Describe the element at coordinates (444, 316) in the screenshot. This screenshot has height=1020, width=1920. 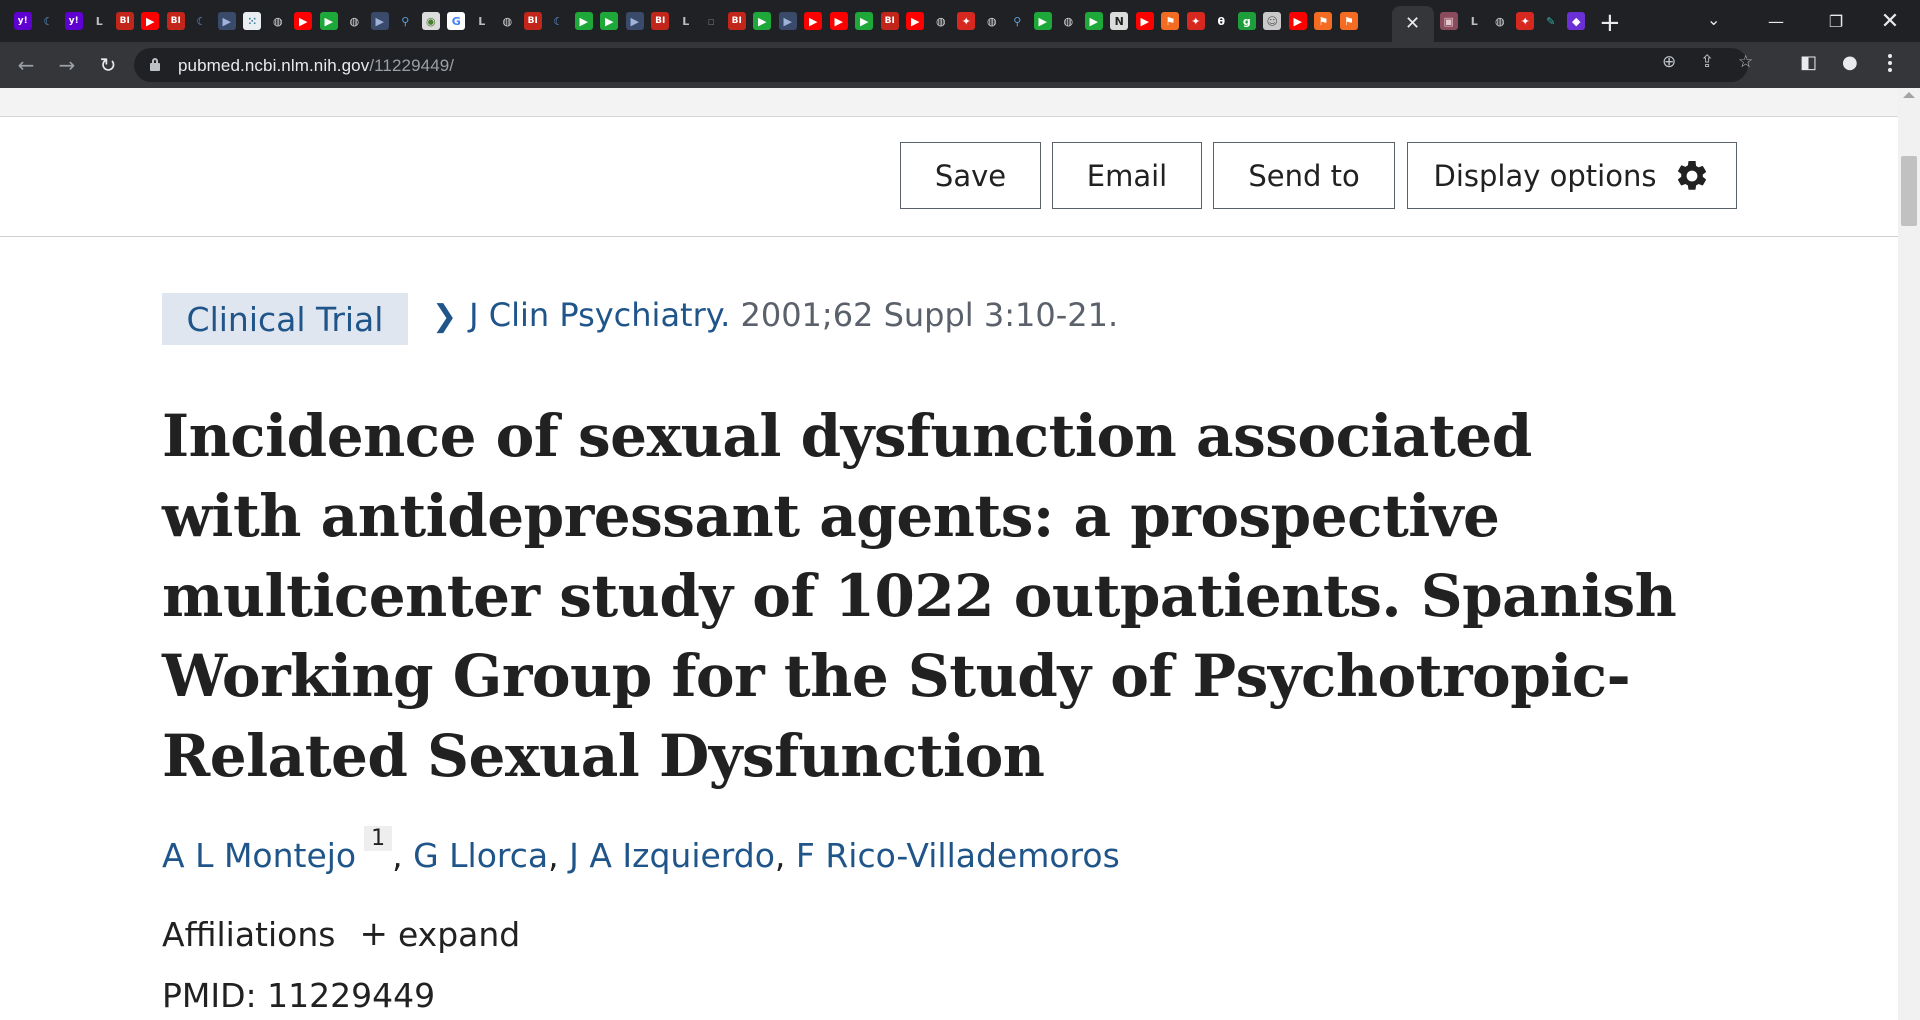
I see `chevron-right-icon: ❯` at that location.